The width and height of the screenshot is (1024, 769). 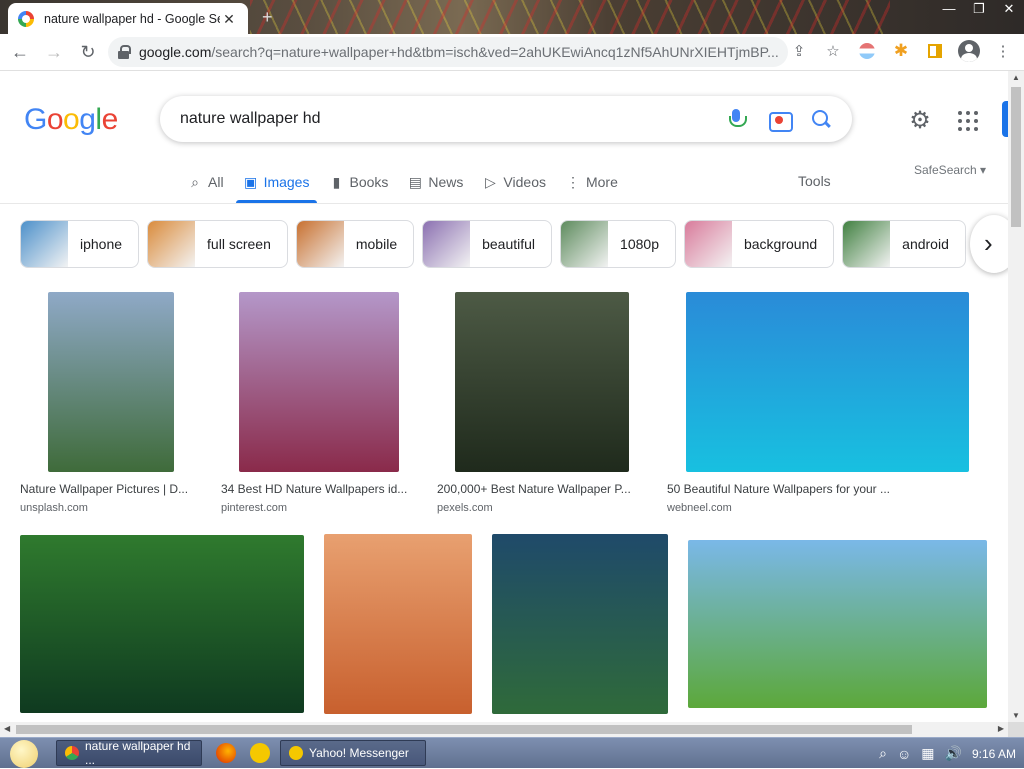 I want to click on chip-background: background, so click(x=759, y=244).